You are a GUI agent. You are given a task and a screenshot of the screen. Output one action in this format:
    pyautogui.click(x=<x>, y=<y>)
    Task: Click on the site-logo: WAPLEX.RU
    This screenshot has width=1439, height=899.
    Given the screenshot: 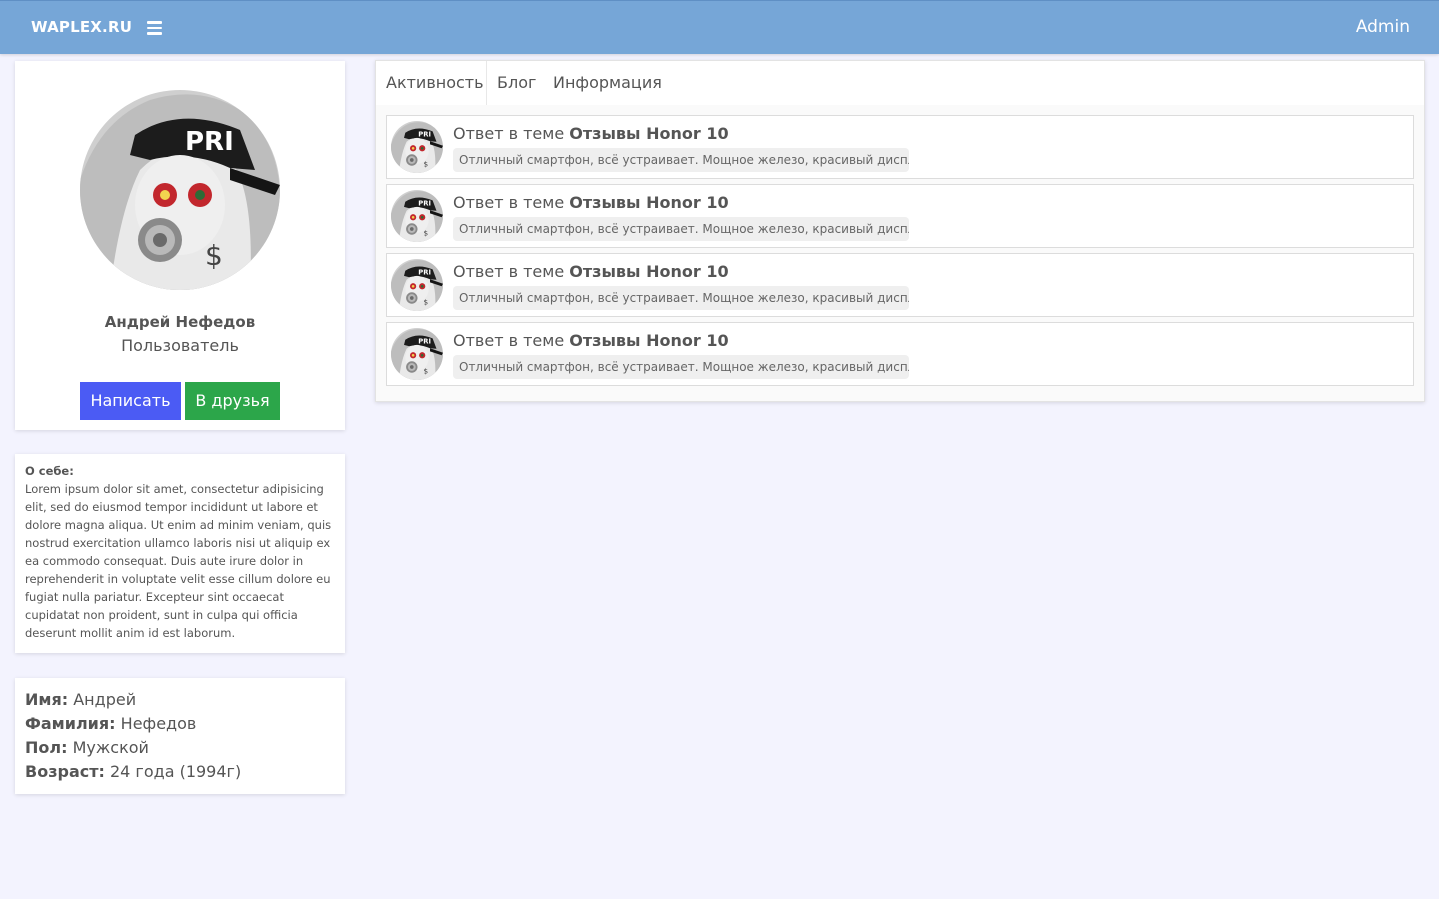 What is the action you would take?
    pyautogui.click(x=81, y=27)
    